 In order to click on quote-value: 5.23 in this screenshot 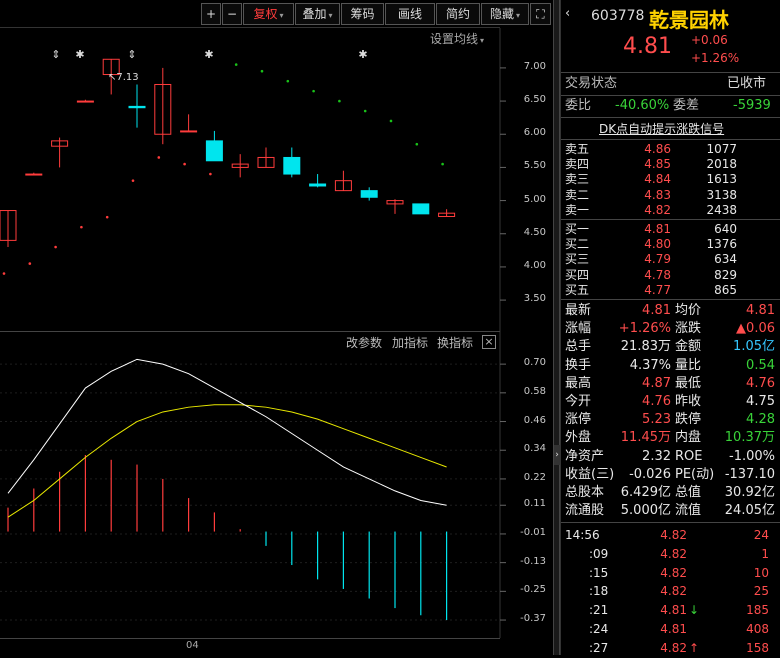, I will do `click(656, 420)`.